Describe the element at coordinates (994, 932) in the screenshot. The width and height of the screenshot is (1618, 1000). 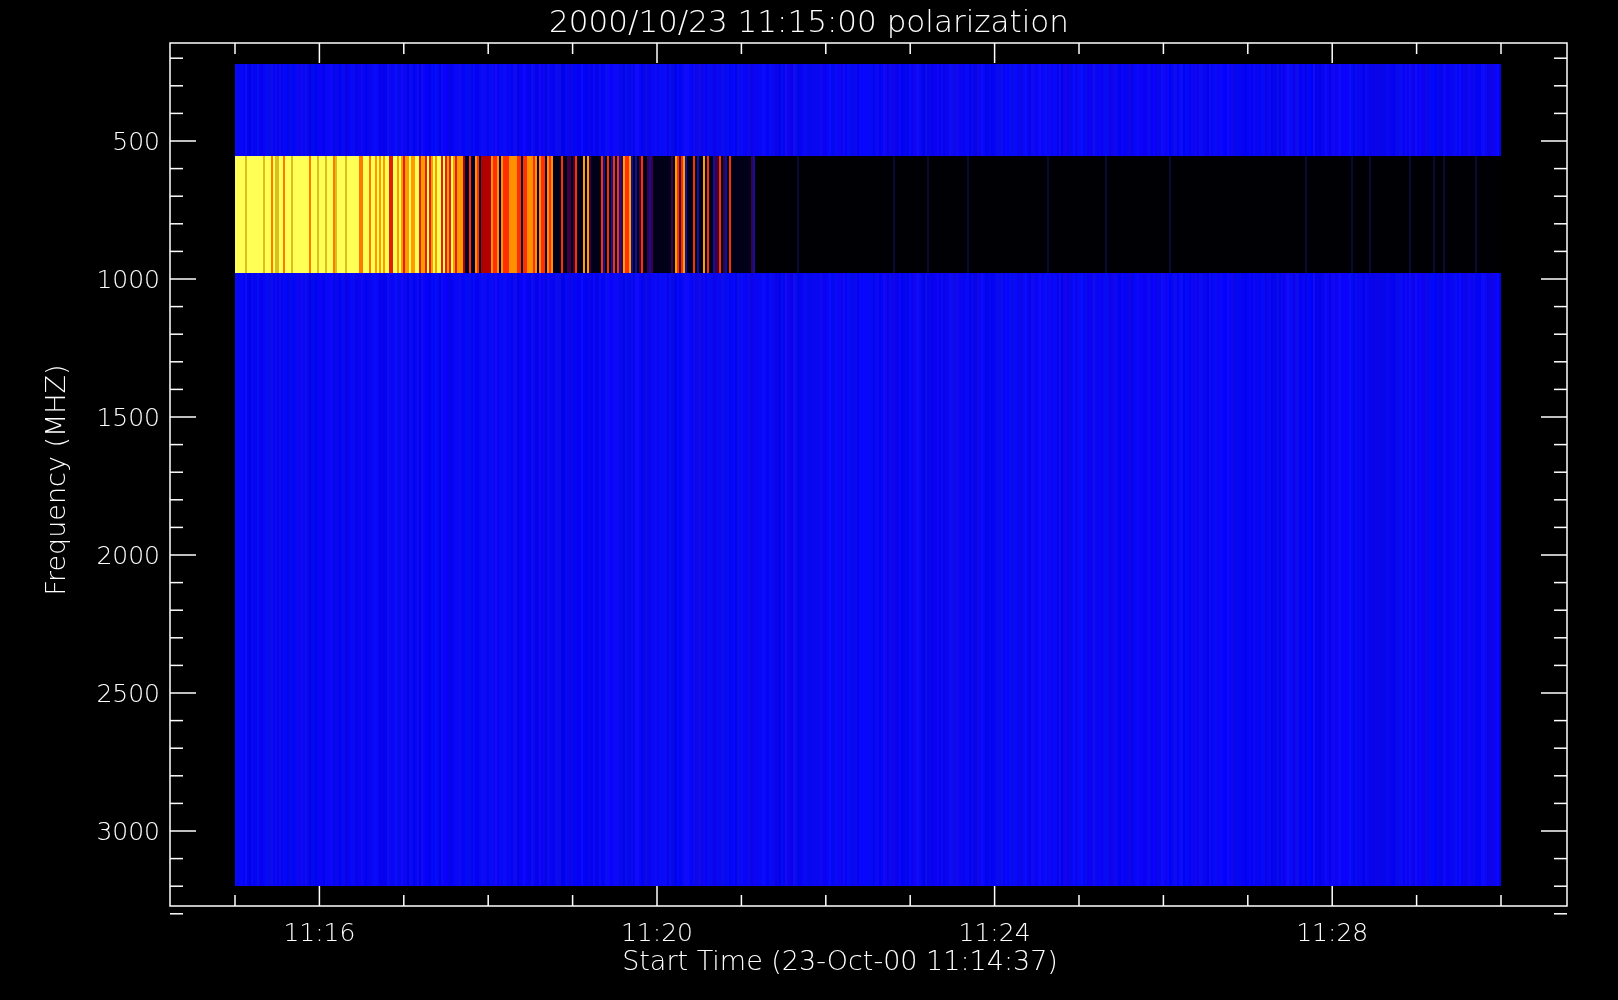
I see `tick-label: 11:24` at that location.